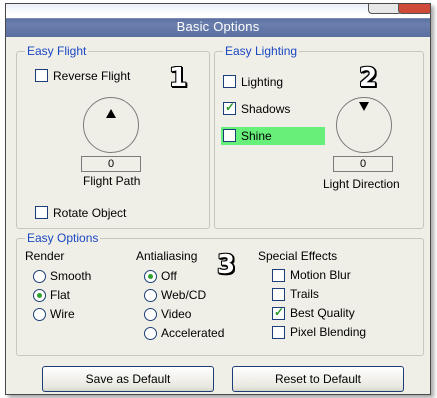 The height and width of the screenshot is (398, 437). Describe the element at coordinates (278, 332) in the screenshot. I see `pixel-blending-checkbox` at that location.